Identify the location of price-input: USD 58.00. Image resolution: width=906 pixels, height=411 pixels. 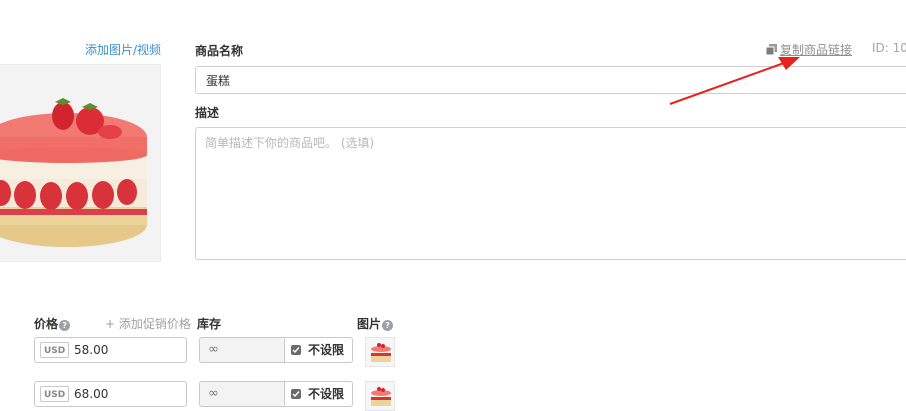
(110, 350).